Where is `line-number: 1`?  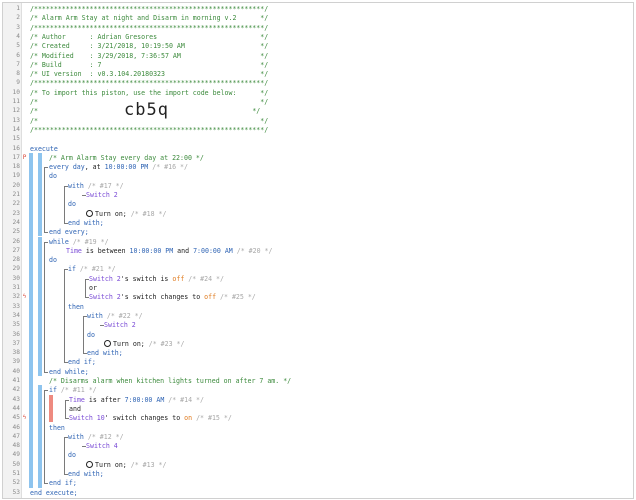 line-number: 1 is located at coordinates (18, 8).